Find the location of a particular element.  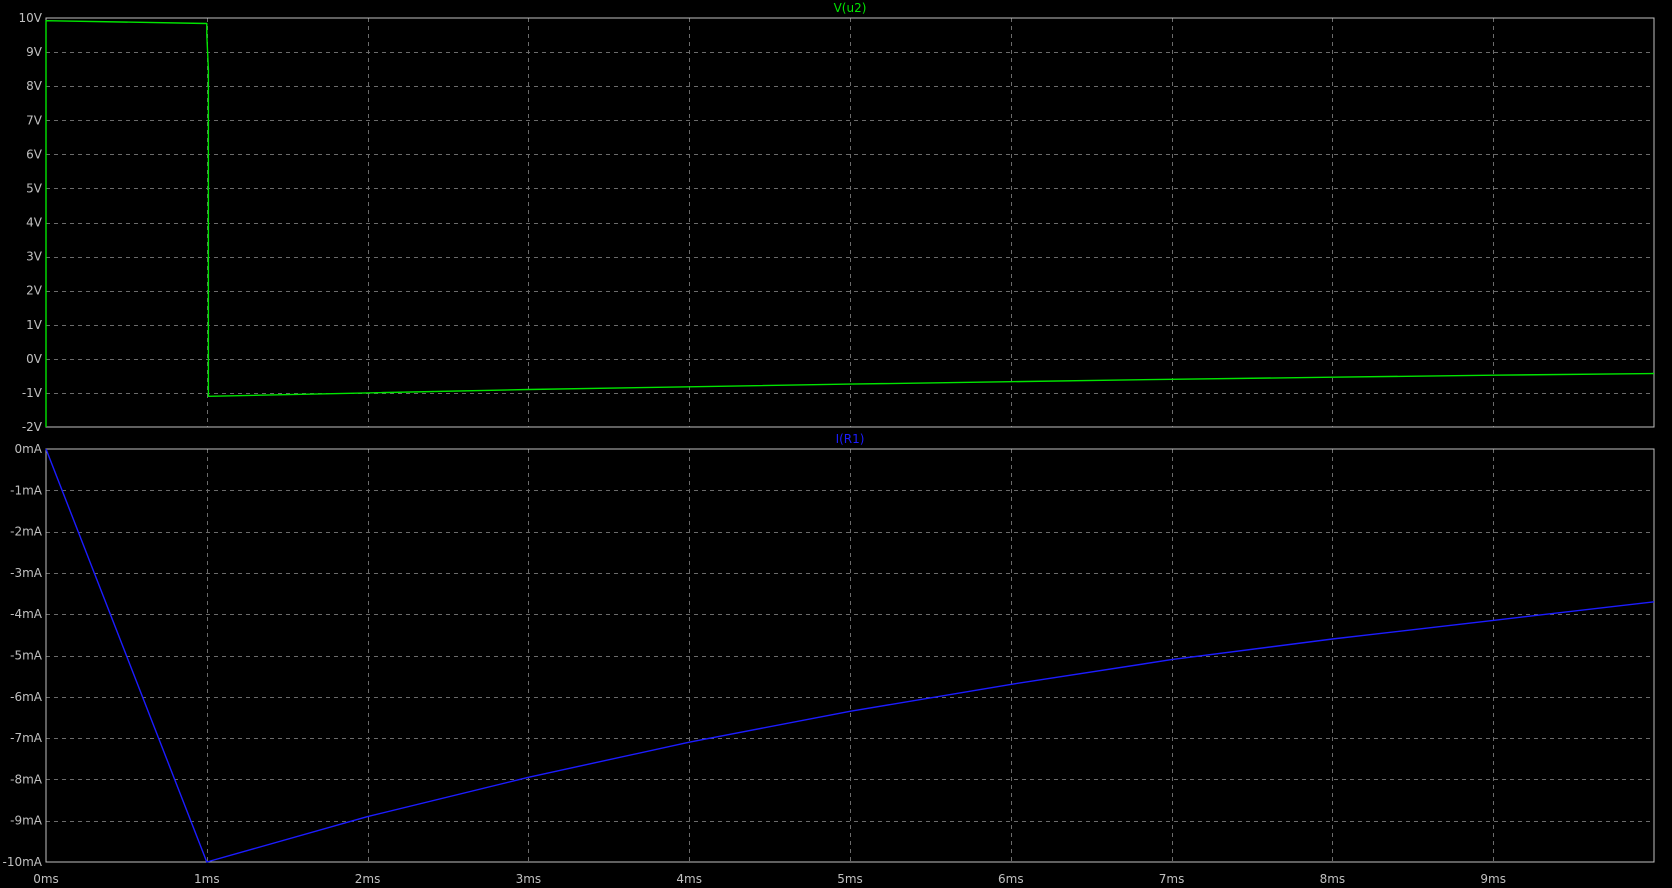

y-tick-label: -1V is located at coordinates (32, 393).